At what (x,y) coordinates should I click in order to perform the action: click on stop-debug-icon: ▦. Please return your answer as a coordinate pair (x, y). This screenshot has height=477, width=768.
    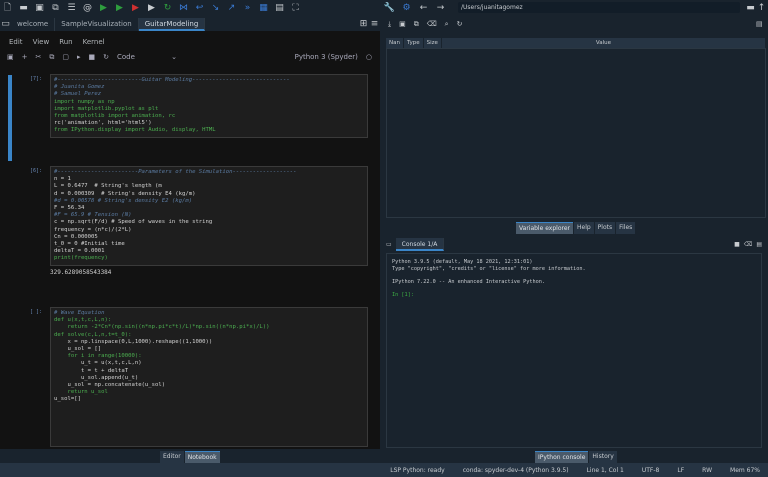
    Looking at the image, I should click on (263, 8).